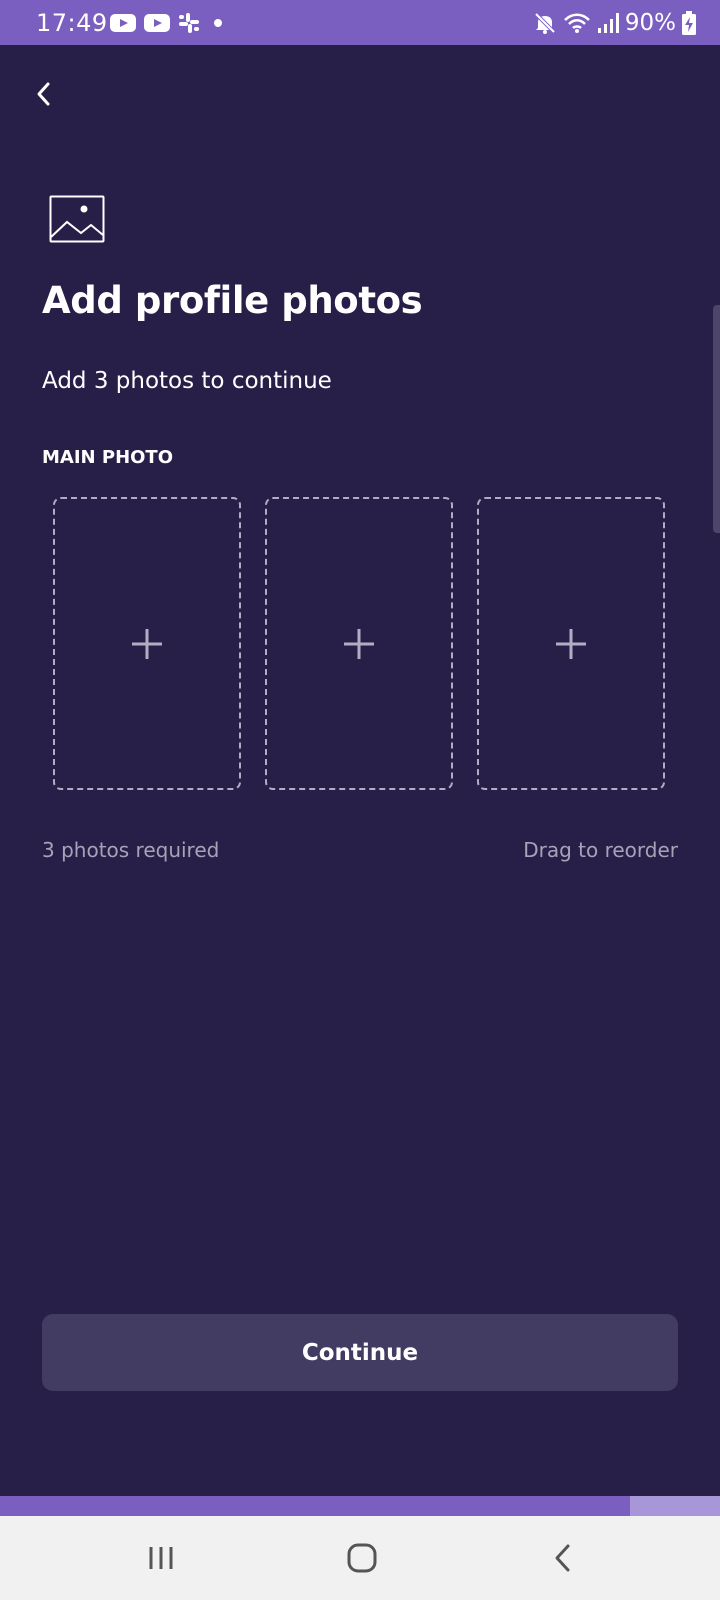  I want to click on back-icon, so click(562, 1558).